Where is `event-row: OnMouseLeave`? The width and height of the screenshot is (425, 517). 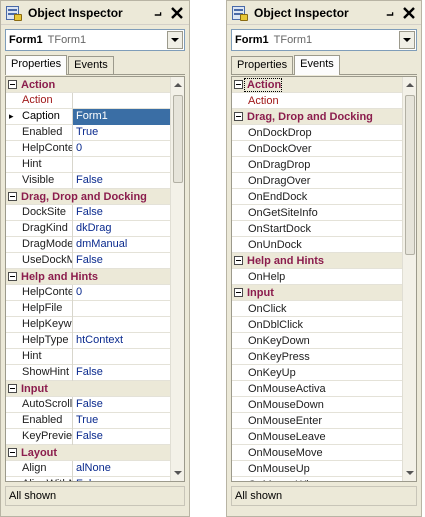
event-row: OnMouseLeave is located at coordinates (317, 437).